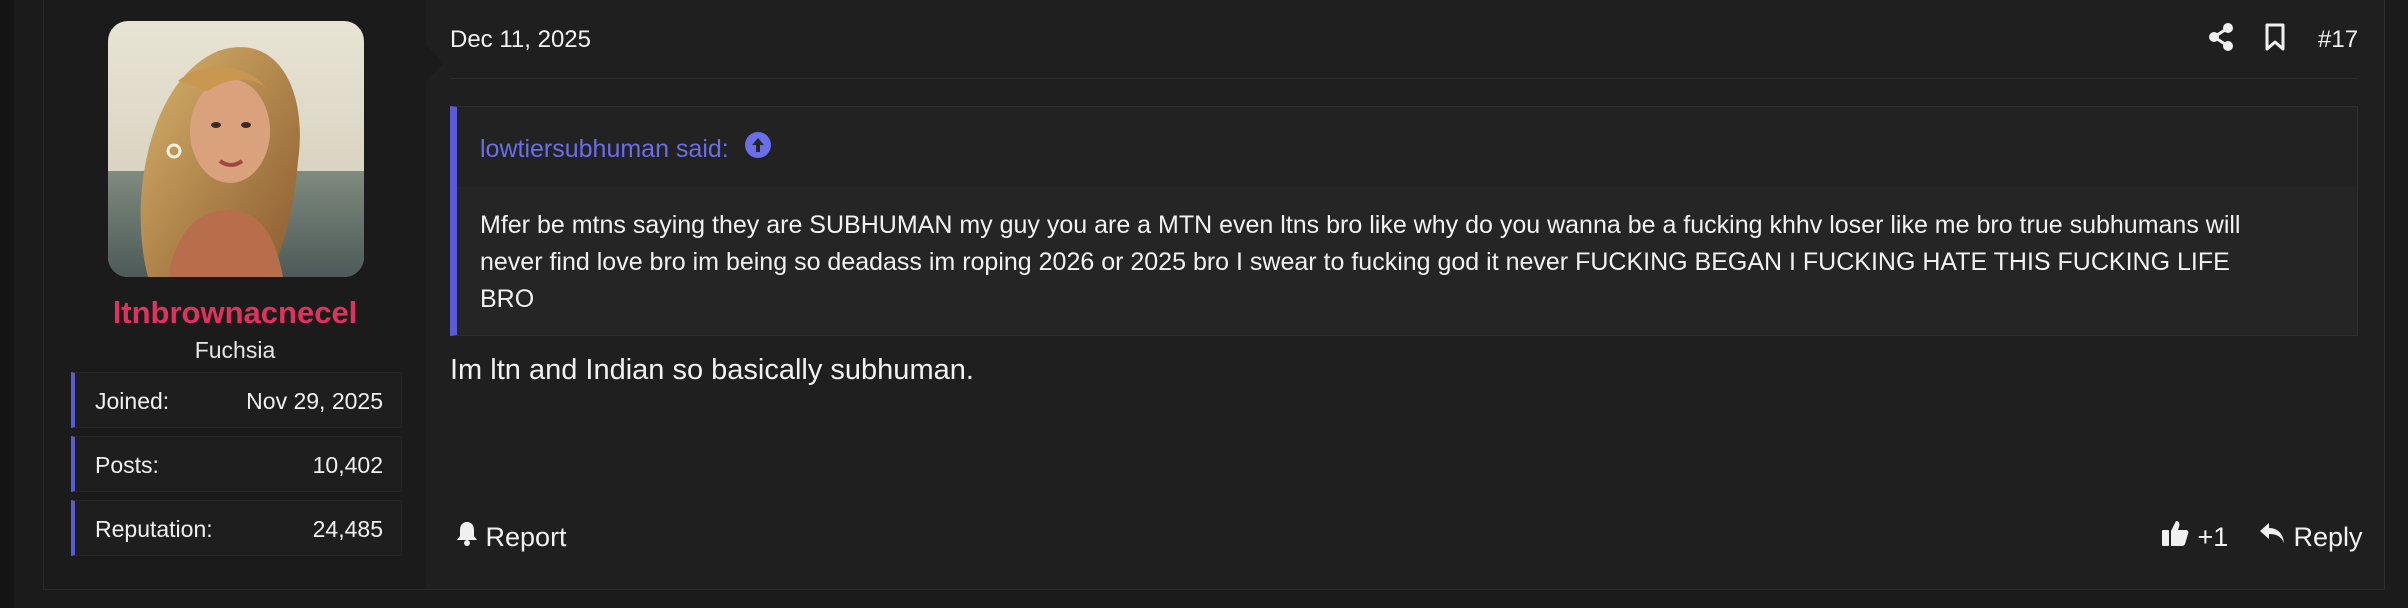 The image size is (2408, 608). What do you see at coordinates (132, 401) in the screenshot?
I see `stat-label: Joined:` at bounding box center [132, 401].